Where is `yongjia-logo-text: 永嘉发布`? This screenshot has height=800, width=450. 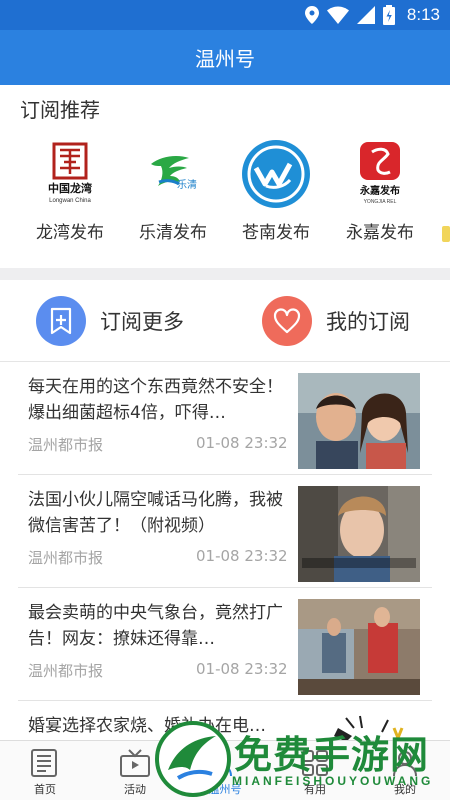 yongjia-logo-text: 永嘉发布 is located at coordinates (379, 190).